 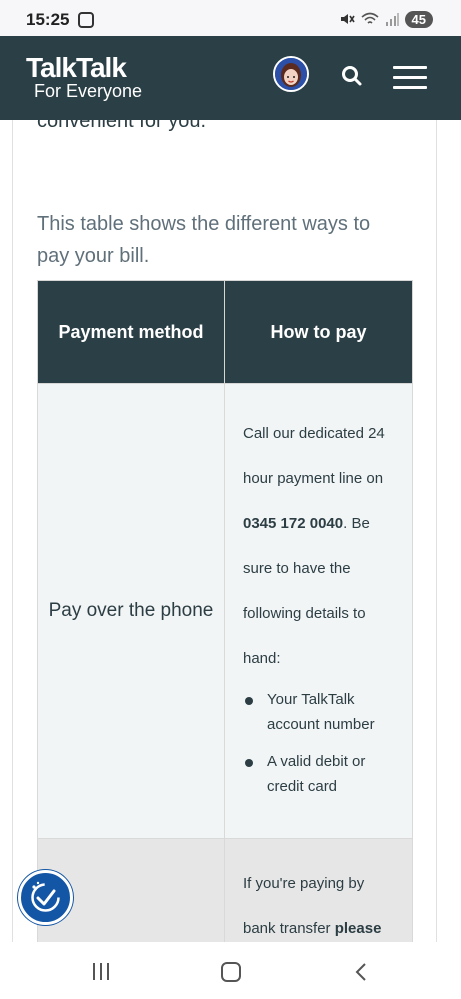 I want to click on wifi-icon, so click(x=370, y=18).